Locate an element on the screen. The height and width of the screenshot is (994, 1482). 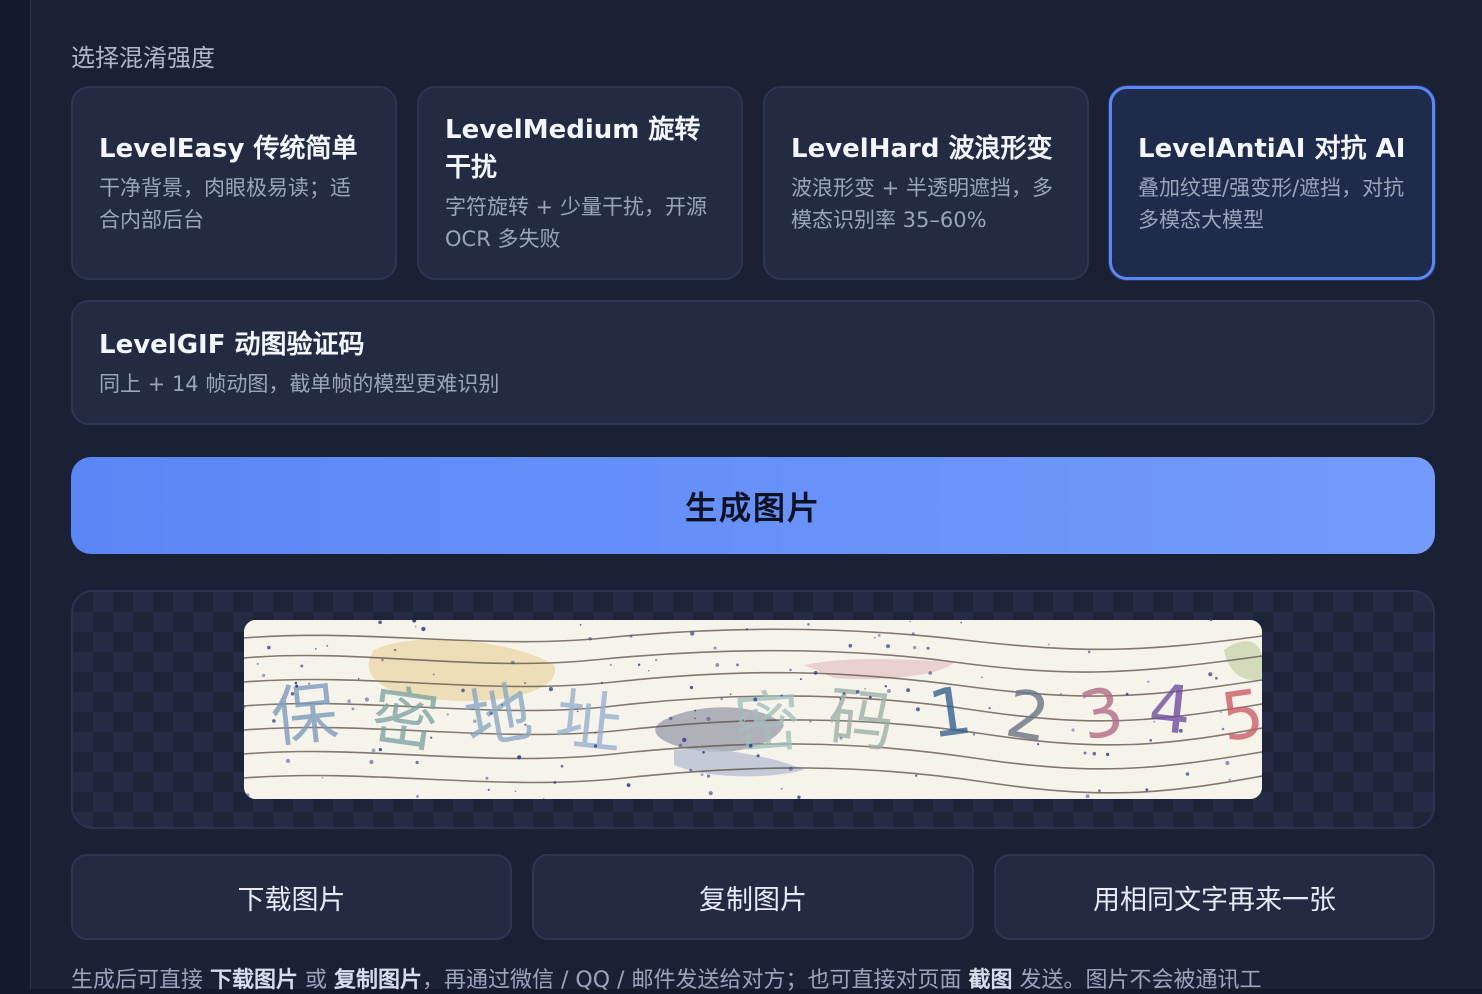
level-title: LevelAntiAI 对抗 AI is located at coordinates (1272, 149).